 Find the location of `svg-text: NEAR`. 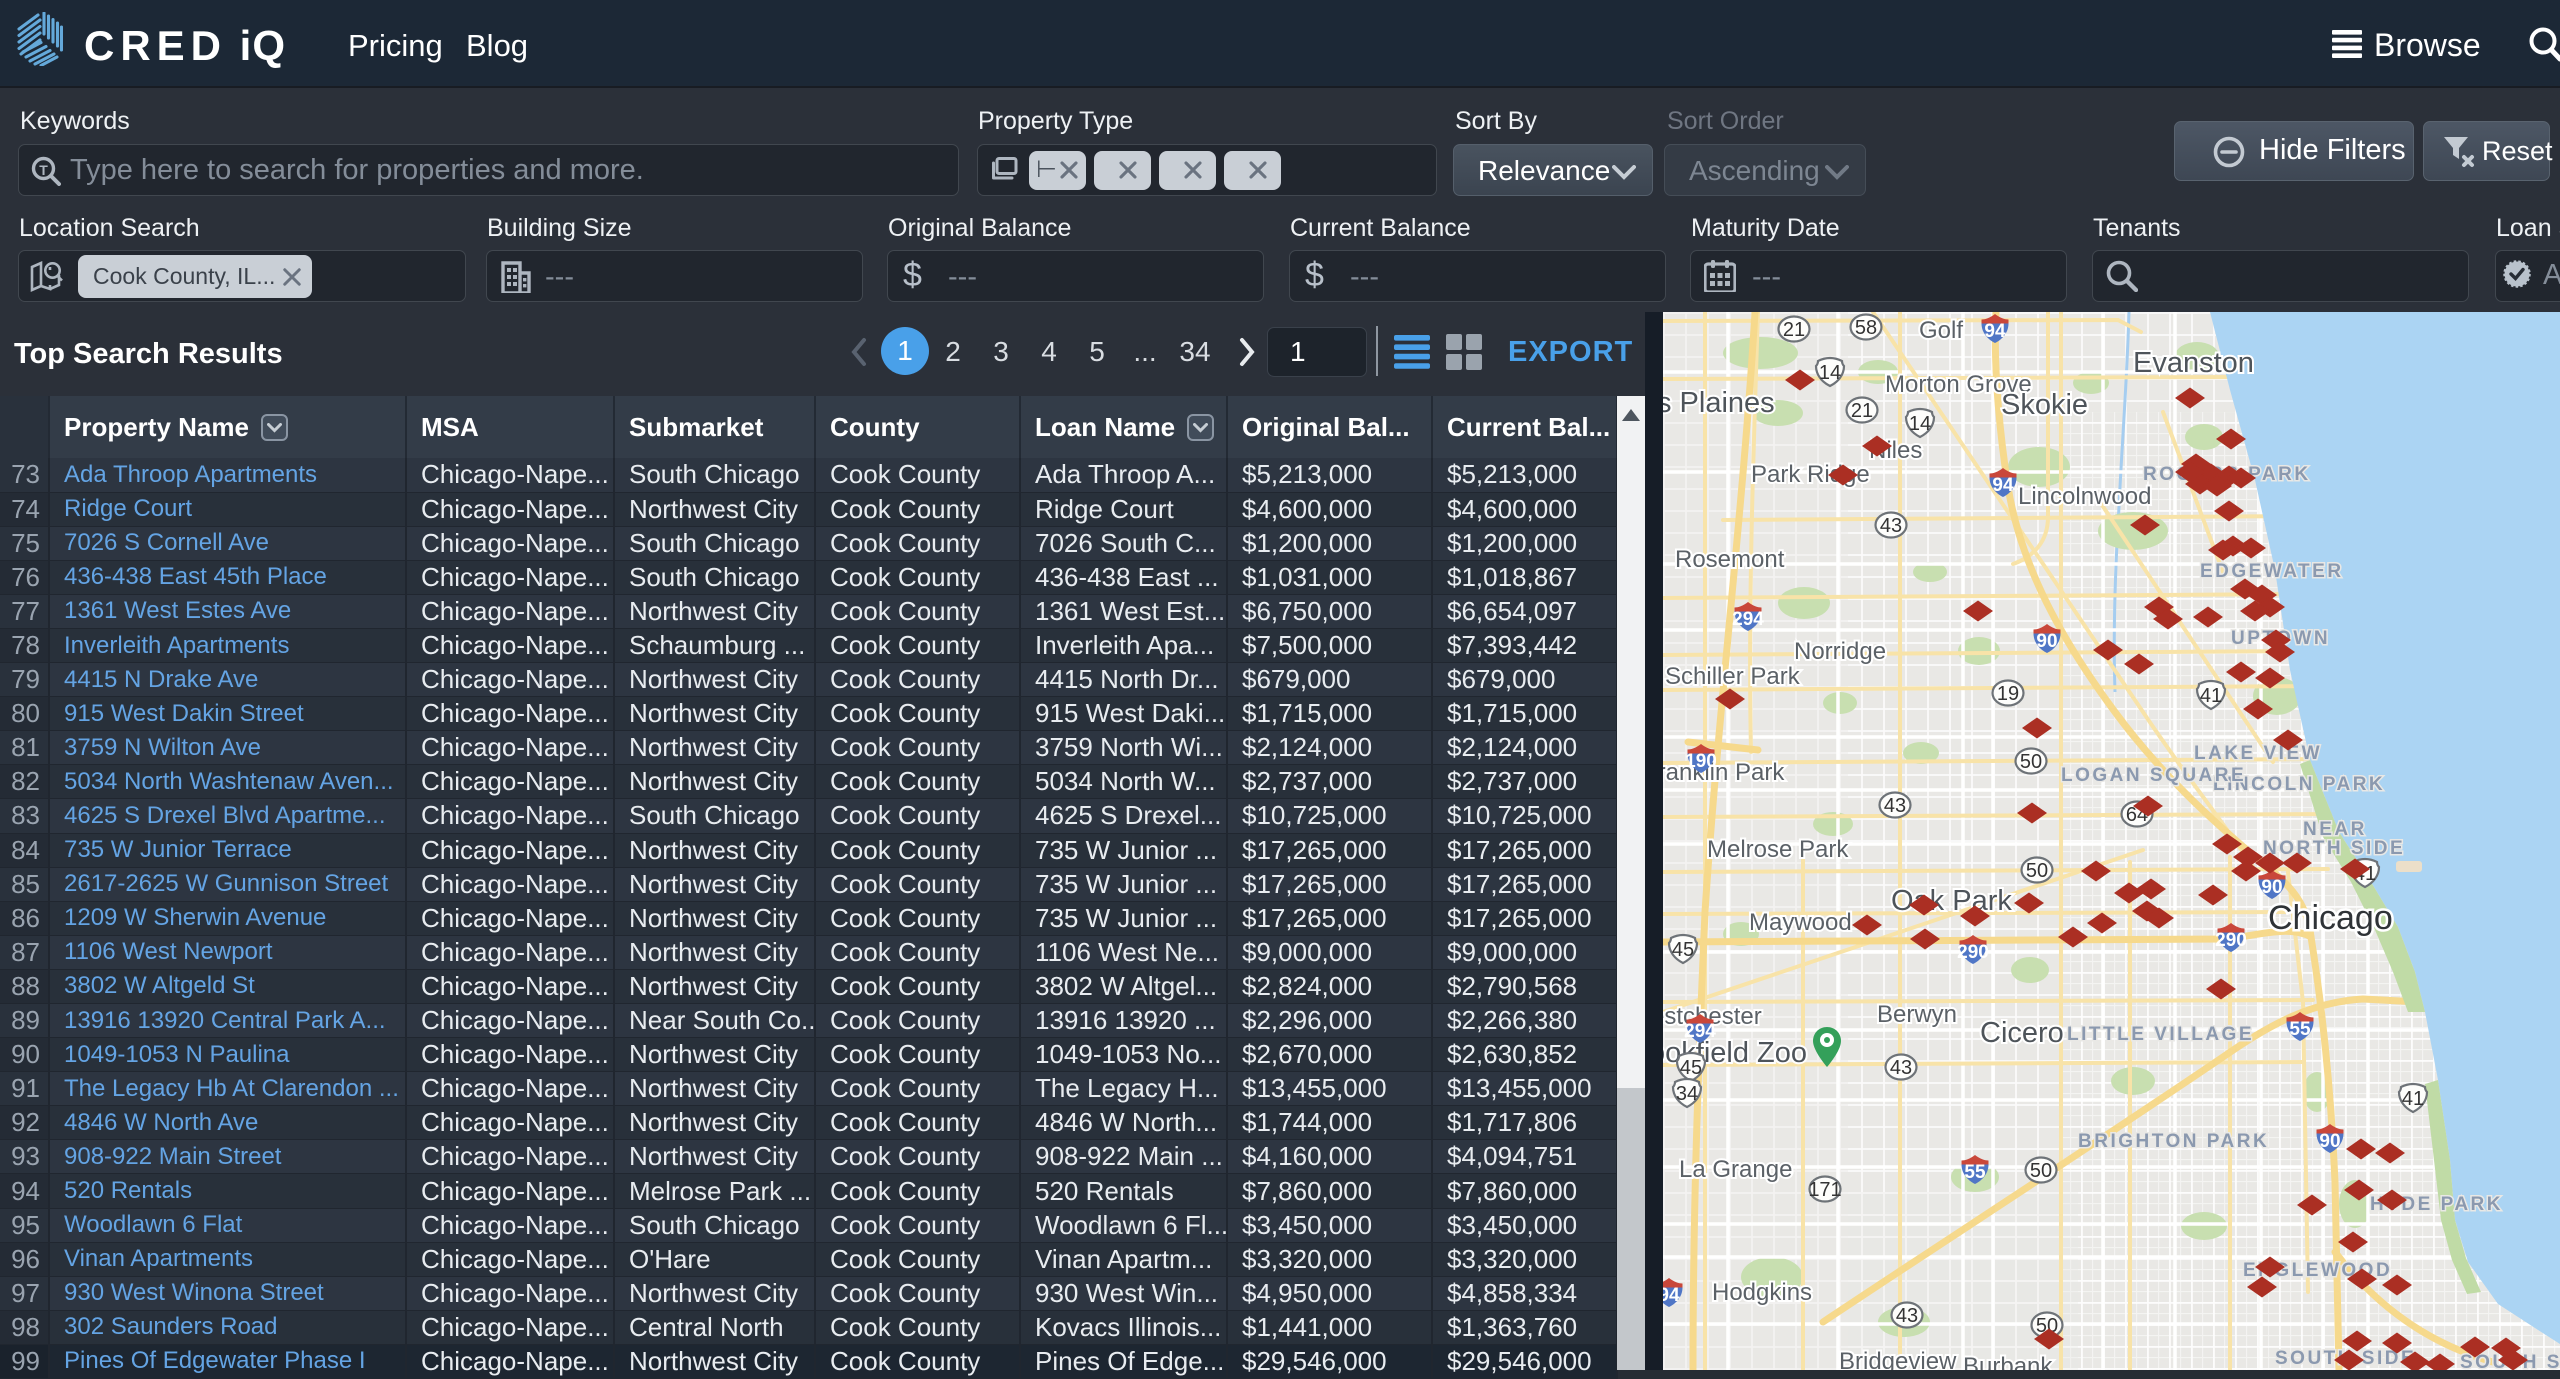

svg-text: NEAR is located at coordinates (2335, 829).